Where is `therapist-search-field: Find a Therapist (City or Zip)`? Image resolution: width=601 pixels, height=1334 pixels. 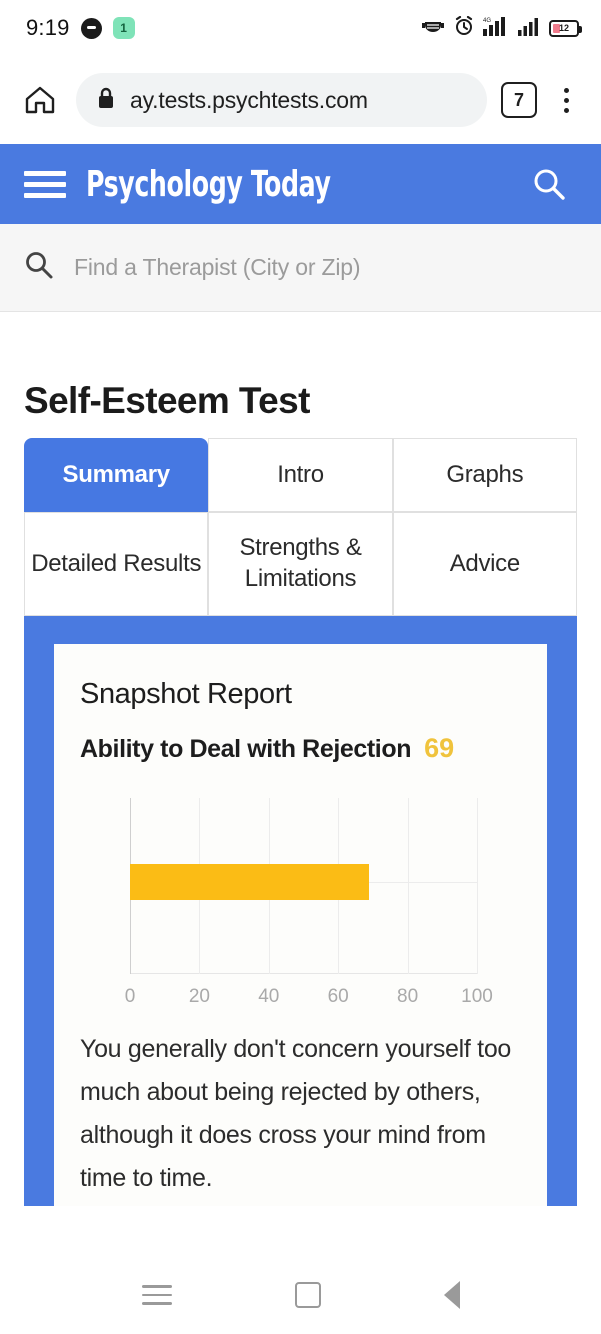 therapist-search-field: Find a Therapist (City or Zip) is located at coordinates (300, 268).